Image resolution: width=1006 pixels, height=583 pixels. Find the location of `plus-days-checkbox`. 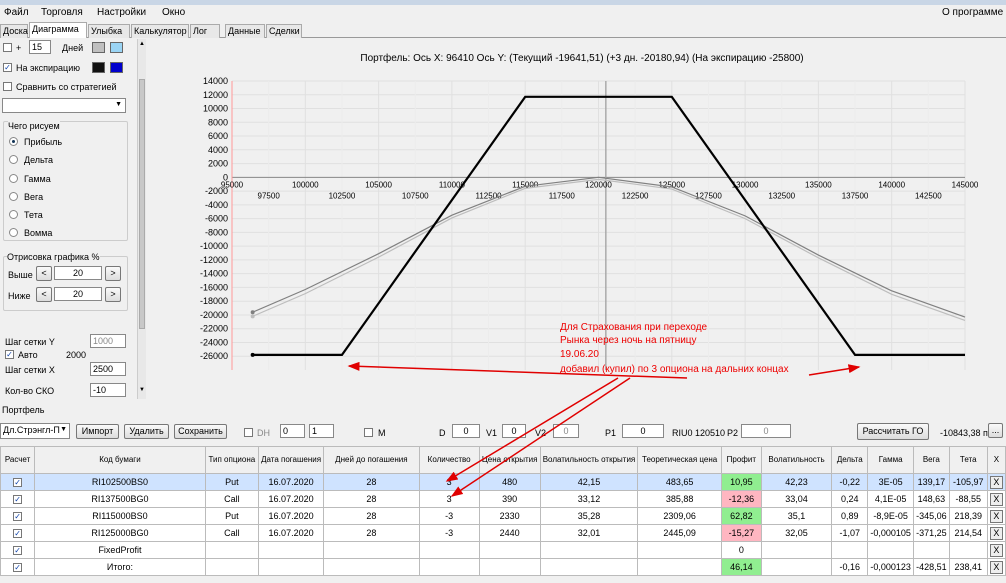

plus-days-checkbox is located at coordinates (7, 47).